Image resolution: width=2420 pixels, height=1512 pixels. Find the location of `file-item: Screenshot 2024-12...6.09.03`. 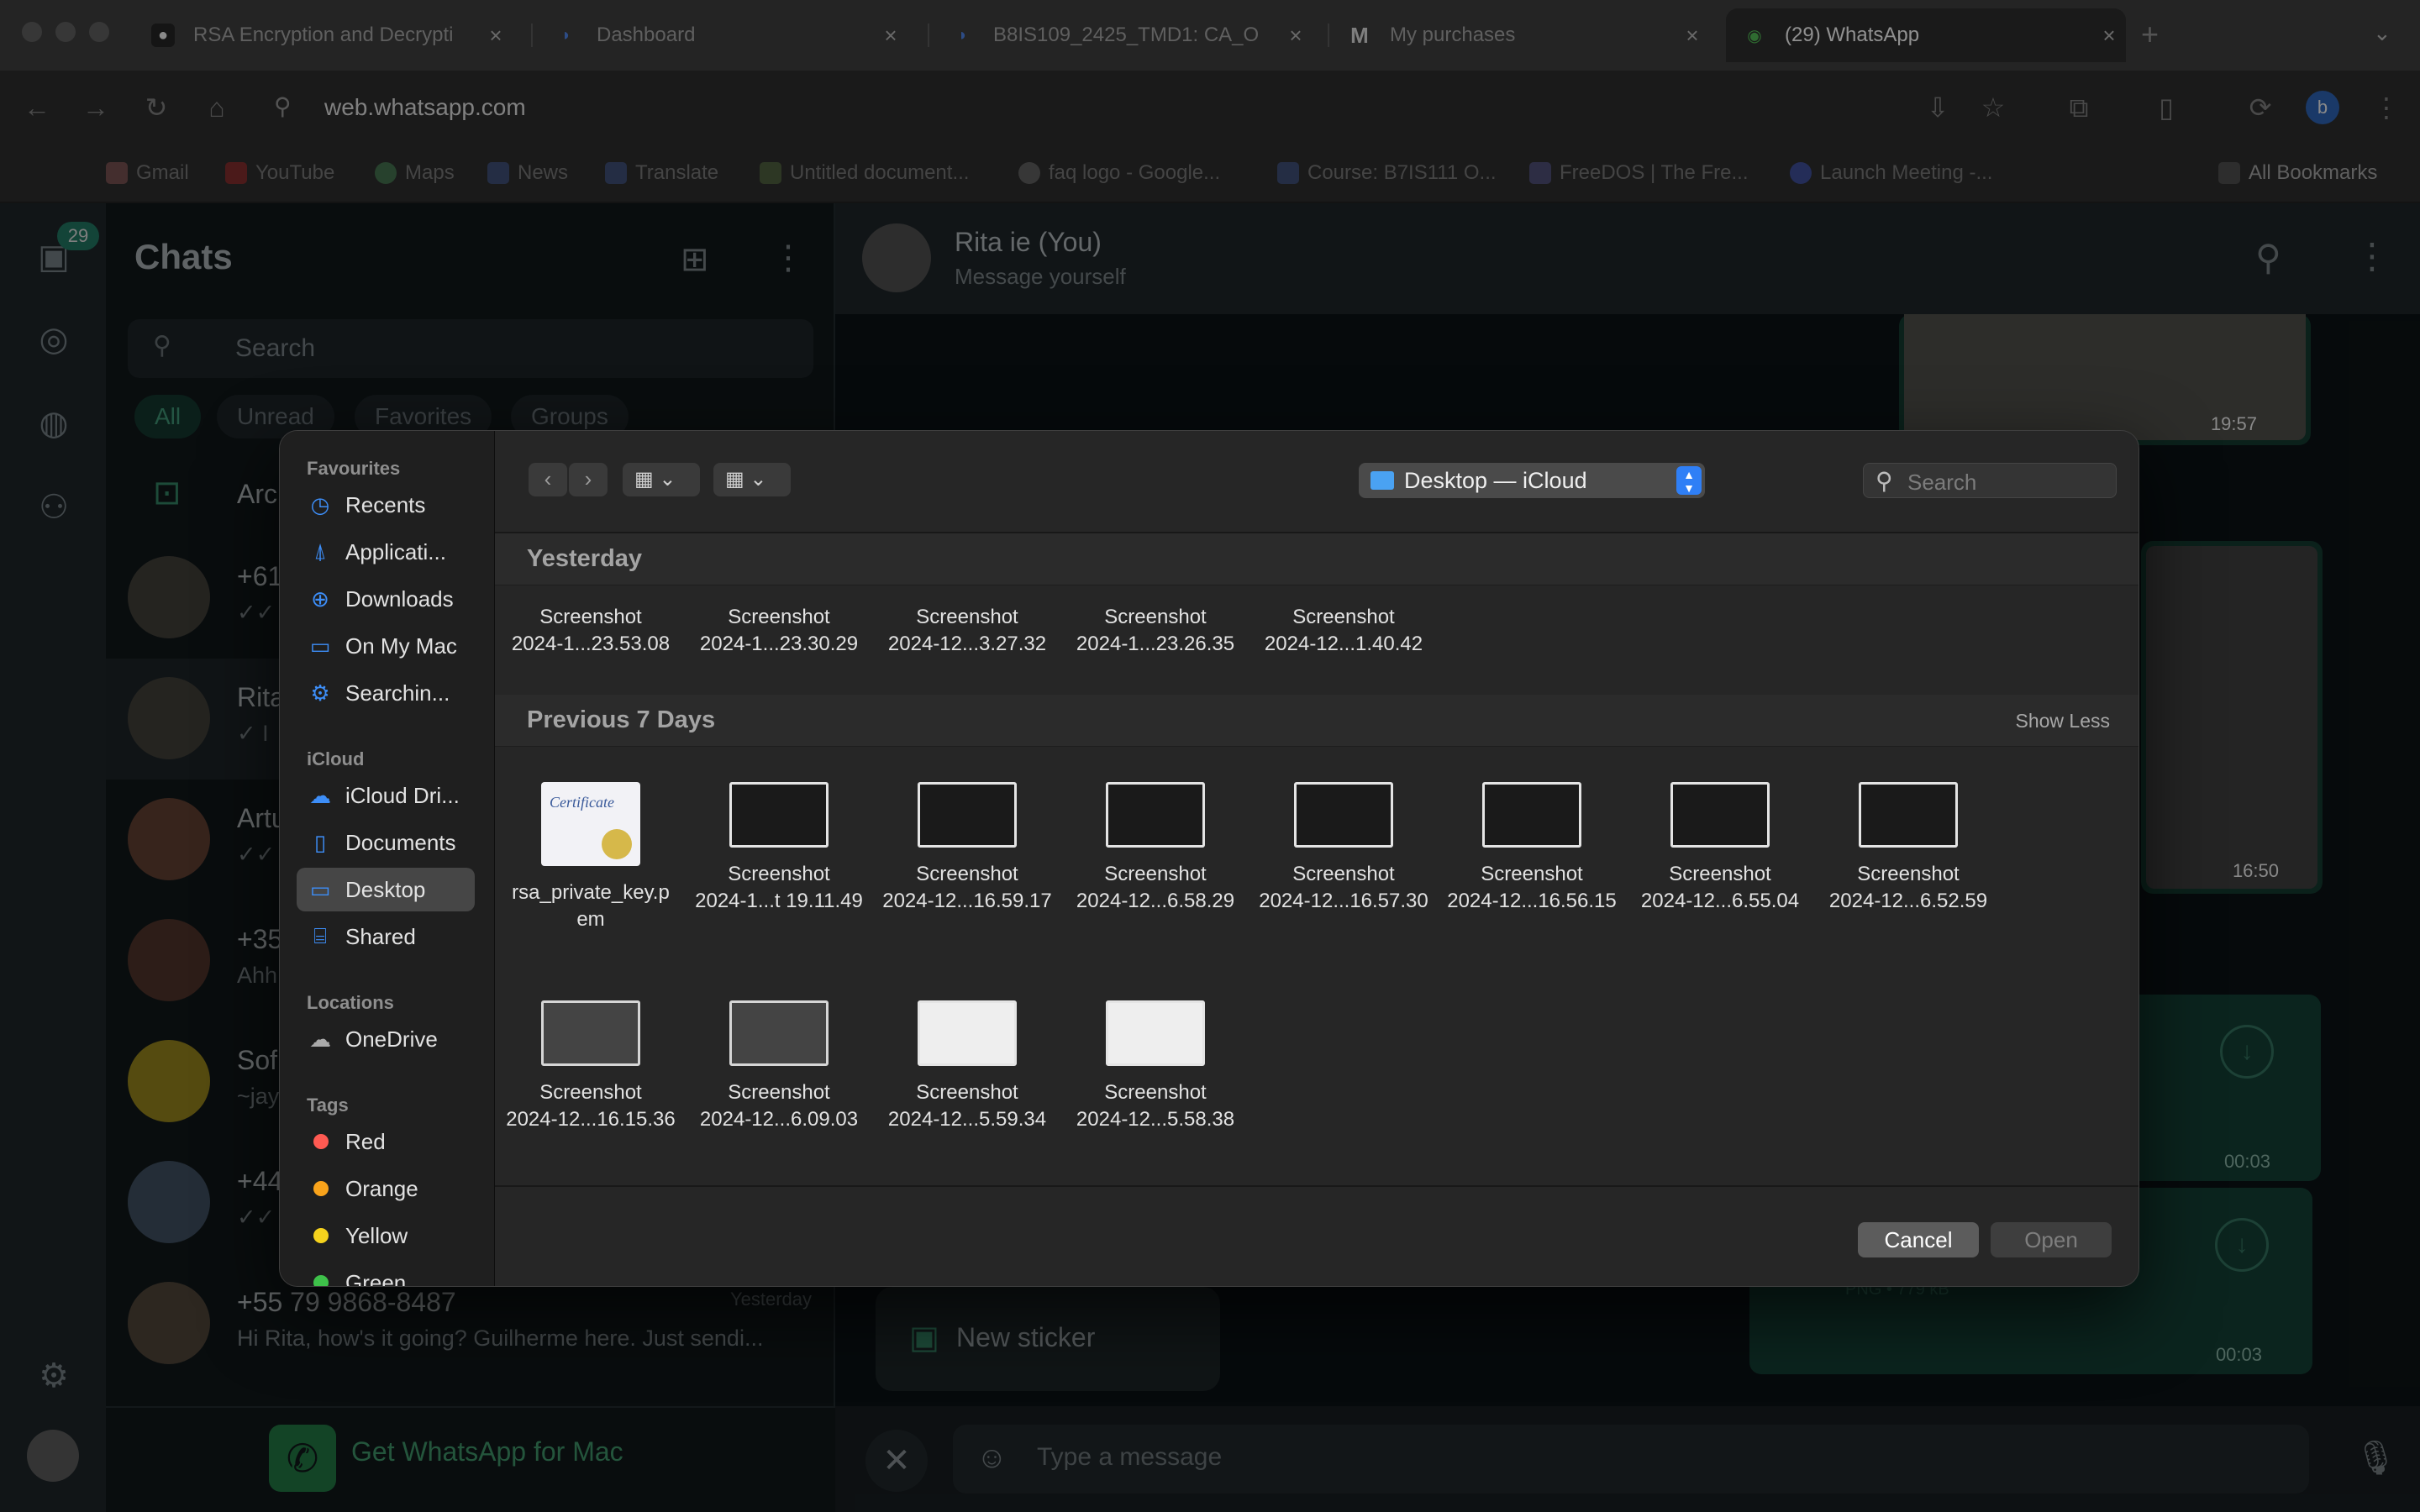

file-item: Screenshot 2024-12...6.09.03 is located at coordinates (779, 1066).